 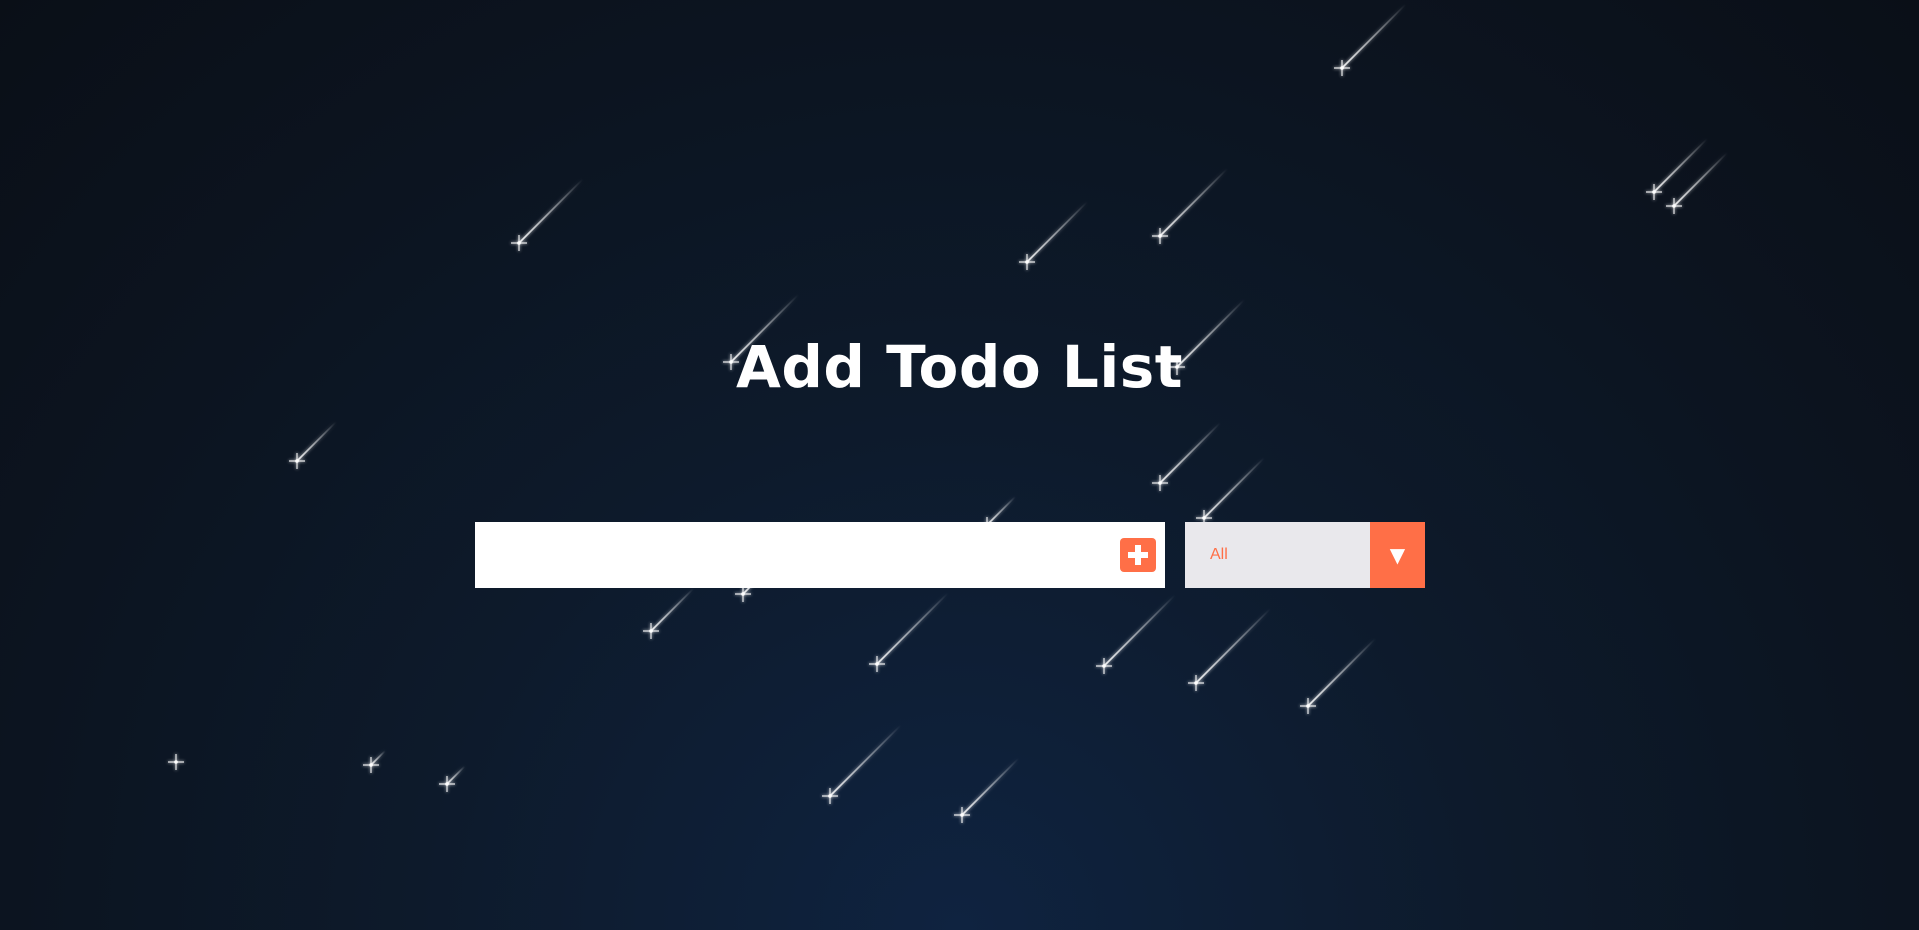 What do you see at coordinates (959, 367) in the screenshot?
I see `page-title: Add Todo List` at bounding box center [959, 367].